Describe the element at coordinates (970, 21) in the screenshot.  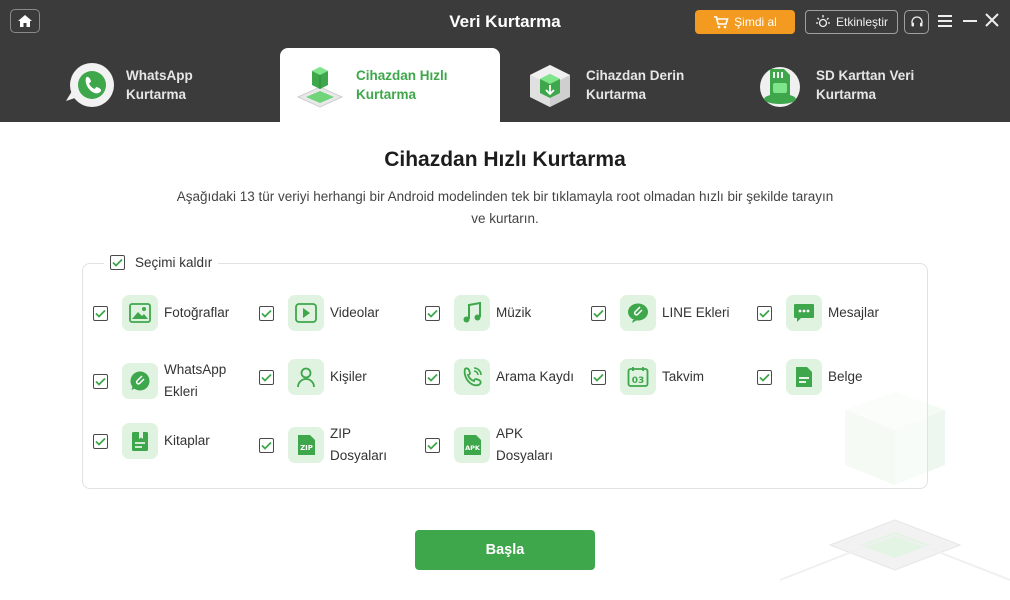
I see `minimize-icon` at that location.